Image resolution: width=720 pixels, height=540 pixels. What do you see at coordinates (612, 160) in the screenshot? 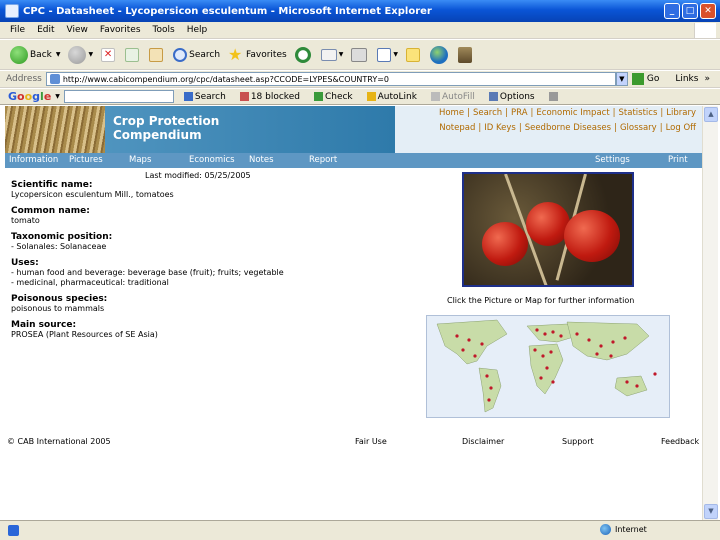
I see `tab-settings: Settings` at bounding box center [612, 160].